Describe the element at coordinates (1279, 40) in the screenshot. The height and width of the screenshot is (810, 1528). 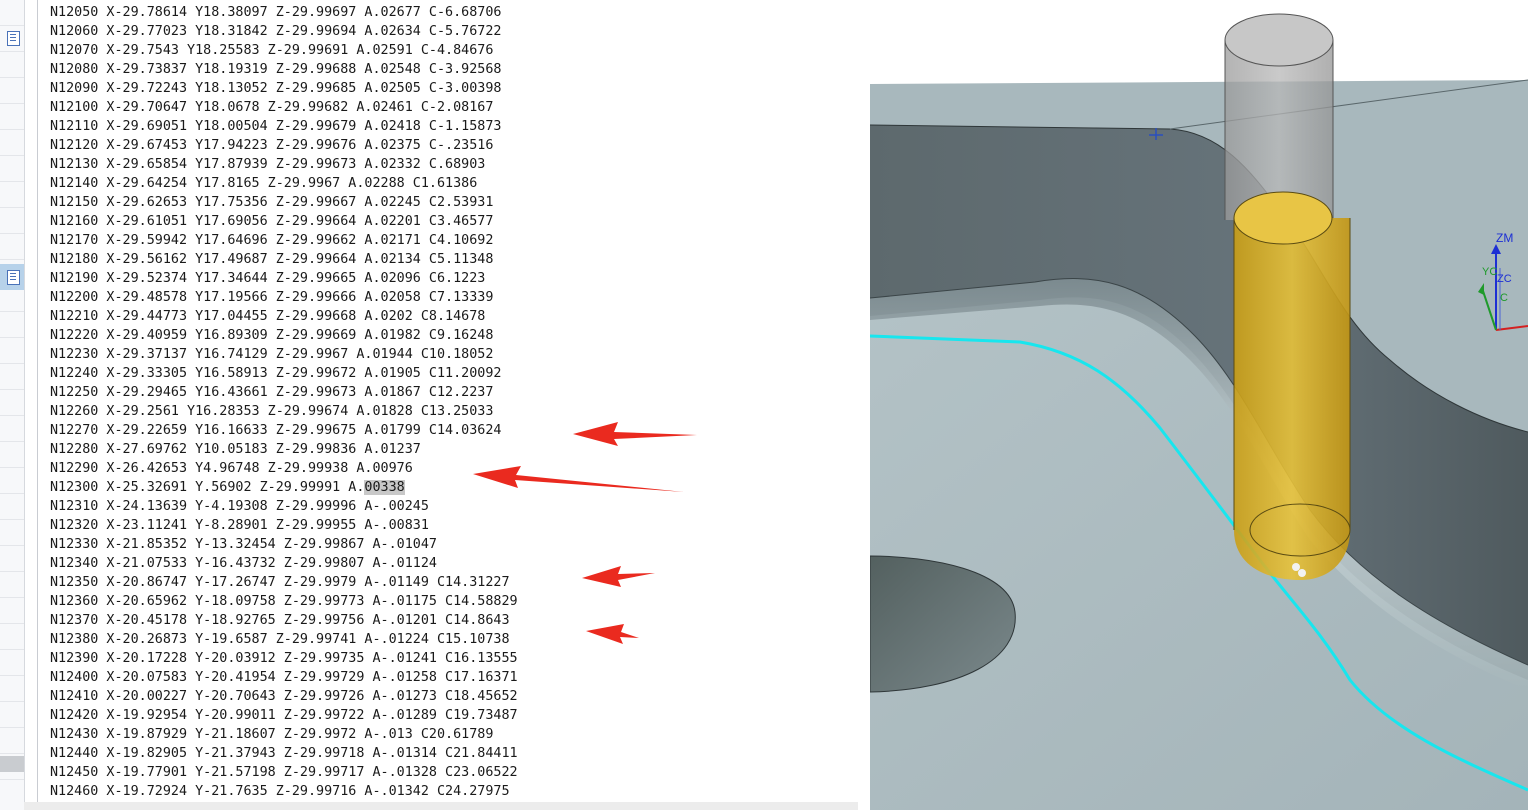
I see `tool-holder-top` at that location.